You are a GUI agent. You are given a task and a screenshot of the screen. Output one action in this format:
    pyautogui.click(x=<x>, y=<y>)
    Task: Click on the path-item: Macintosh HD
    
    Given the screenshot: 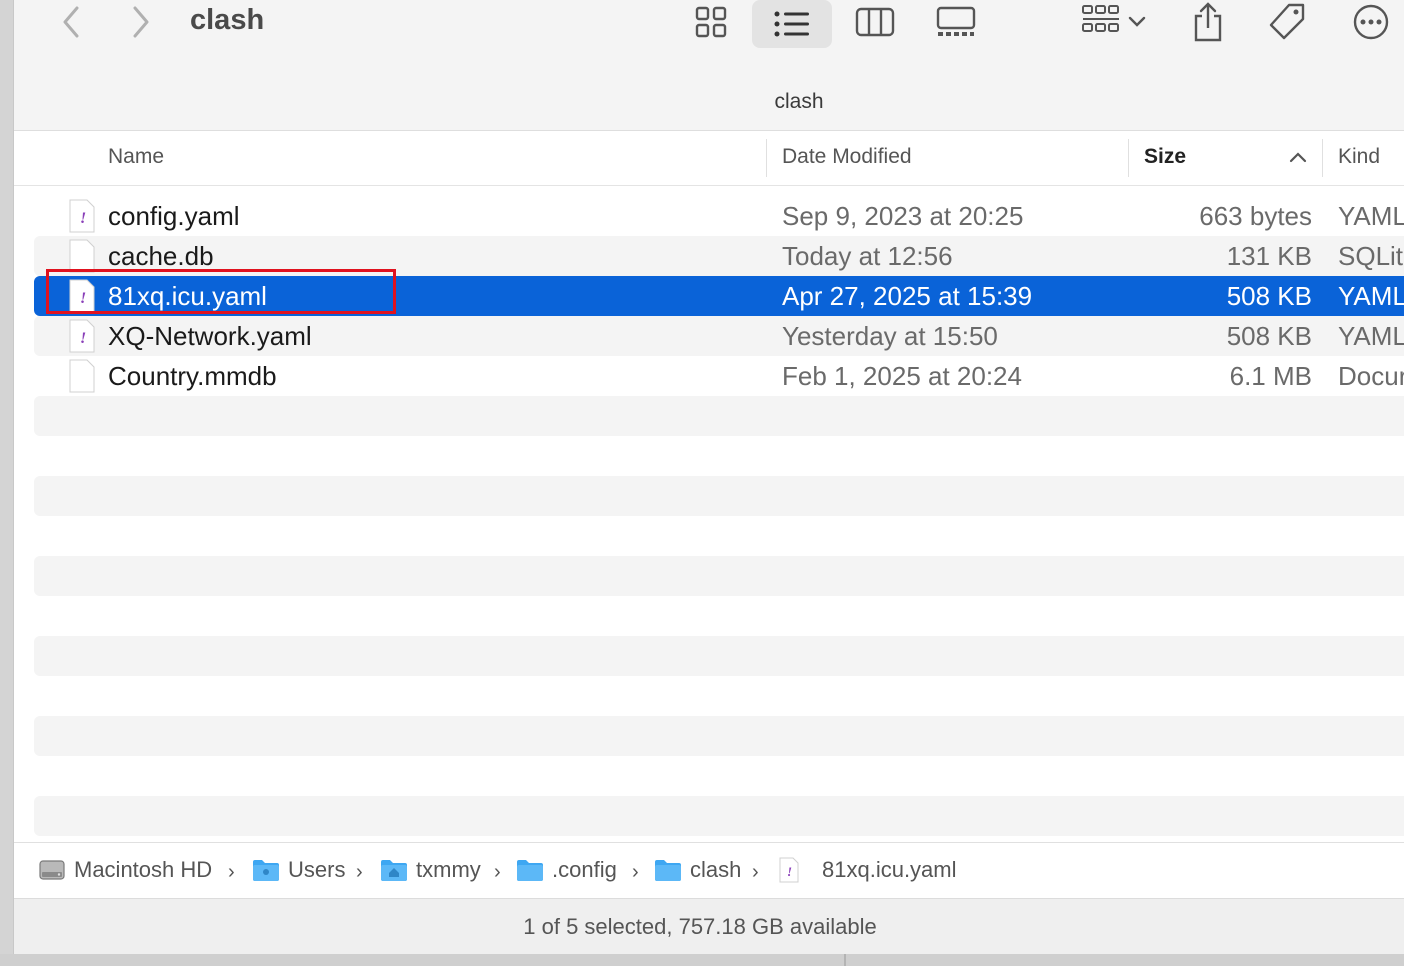 What is the action you would take?
    pyautogui.click(x=125, y=870)
    